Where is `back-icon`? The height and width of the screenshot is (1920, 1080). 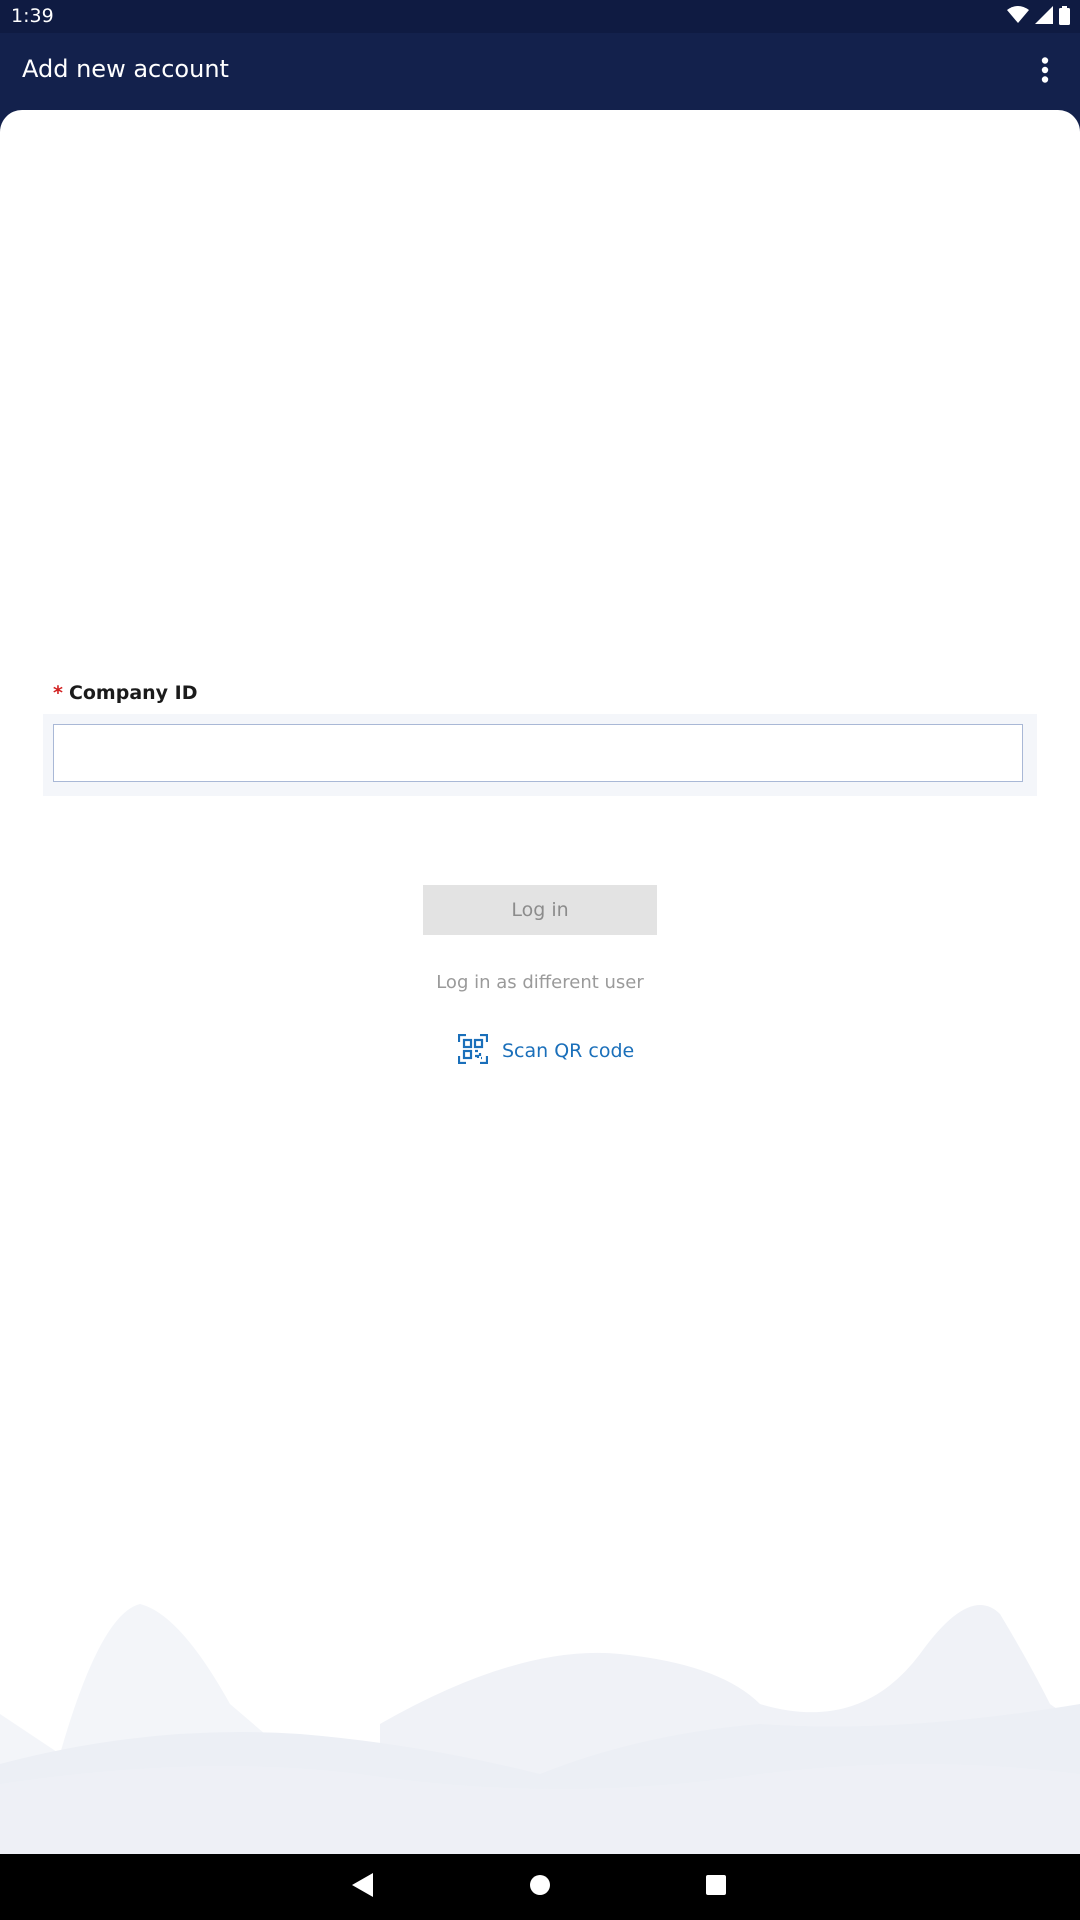
back-icon is located at coordinates (363, 1887).